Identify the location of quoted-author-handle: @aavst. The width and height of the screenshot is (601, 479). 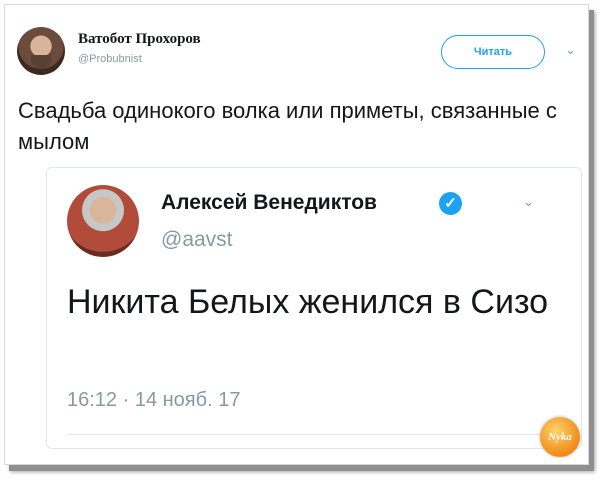
(197, 240).